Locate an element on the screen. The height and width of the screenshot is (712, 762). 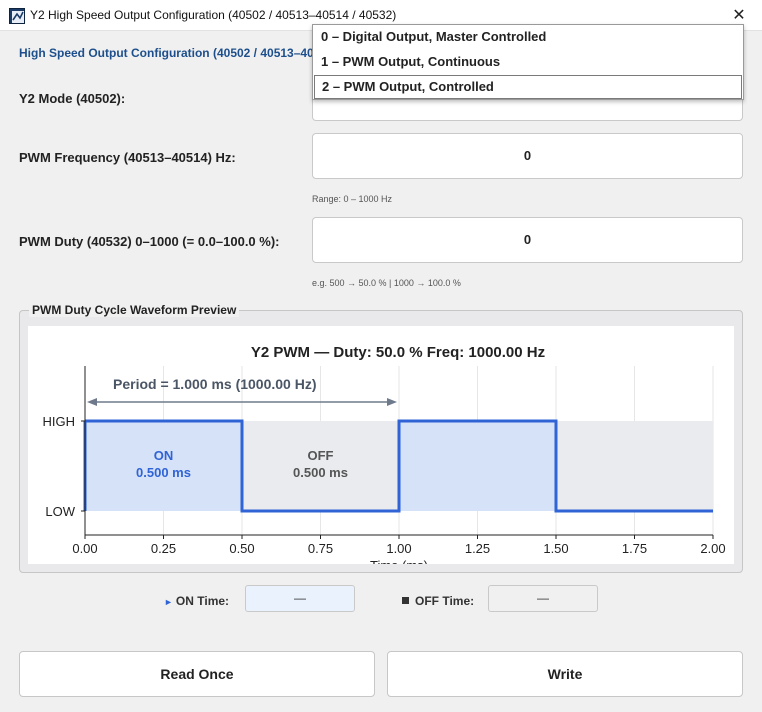
waveform-group-title: PWM Duty Cycle Waveform Preview is located at coordinates (134, 310).